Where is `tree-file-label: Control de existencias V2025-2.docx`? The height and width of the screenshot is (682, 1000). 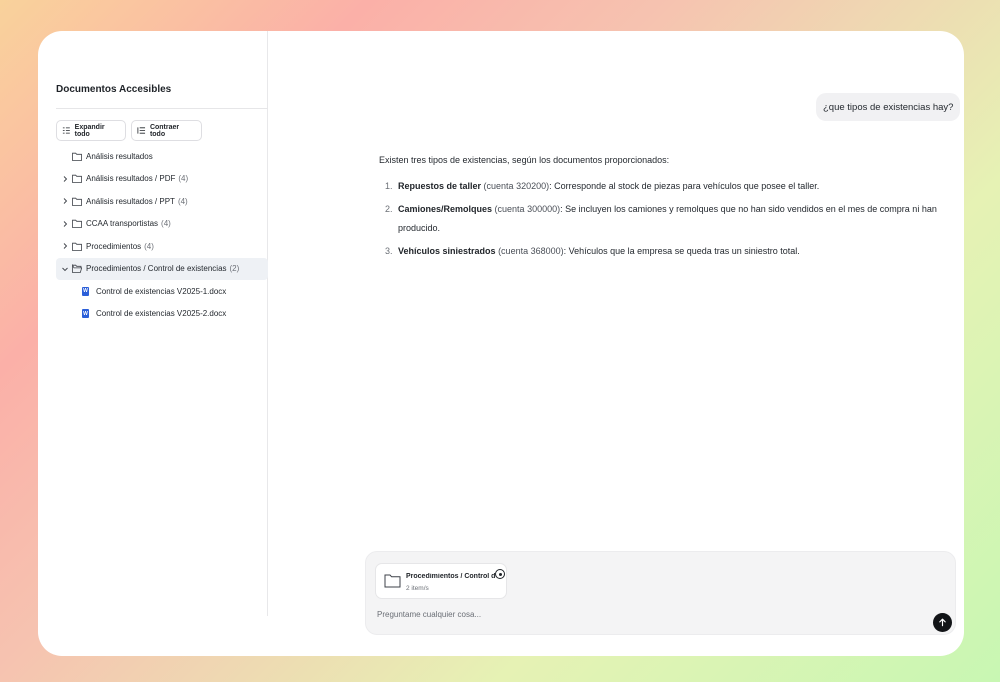
tree-file-label: Control de existencias V2025-2.docx is located at coordinates (161, 314).